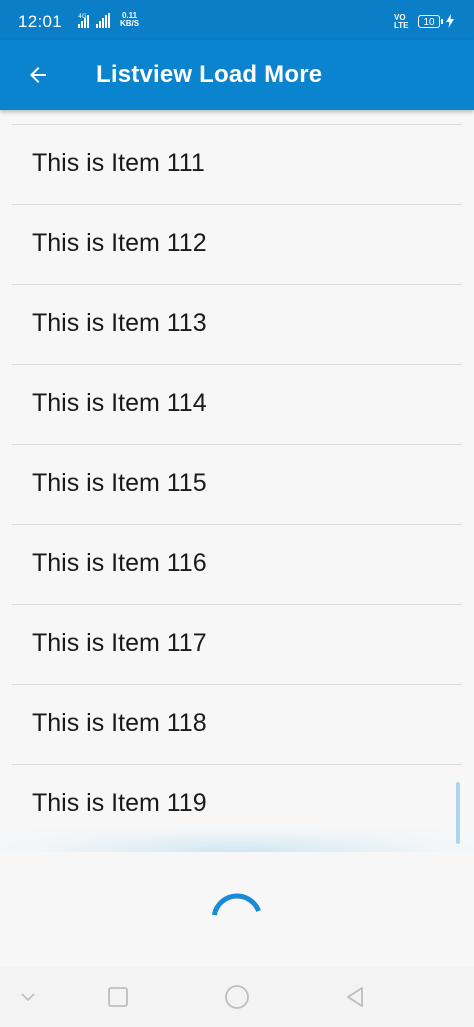  I want to click on charging-icon, so click(450, 21).